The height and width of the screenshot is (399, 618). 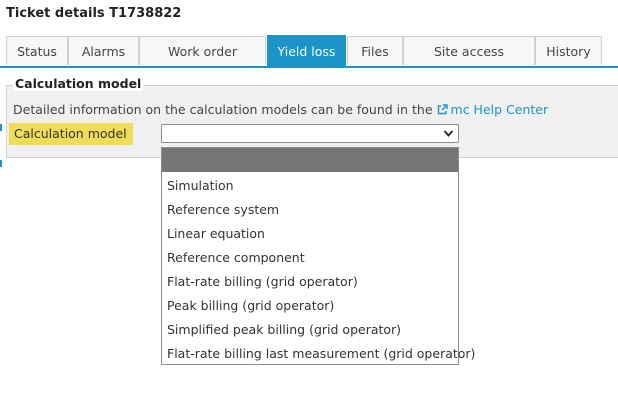 I want to click on help-center-link: mc Help Center, so click(x=493, y=109).